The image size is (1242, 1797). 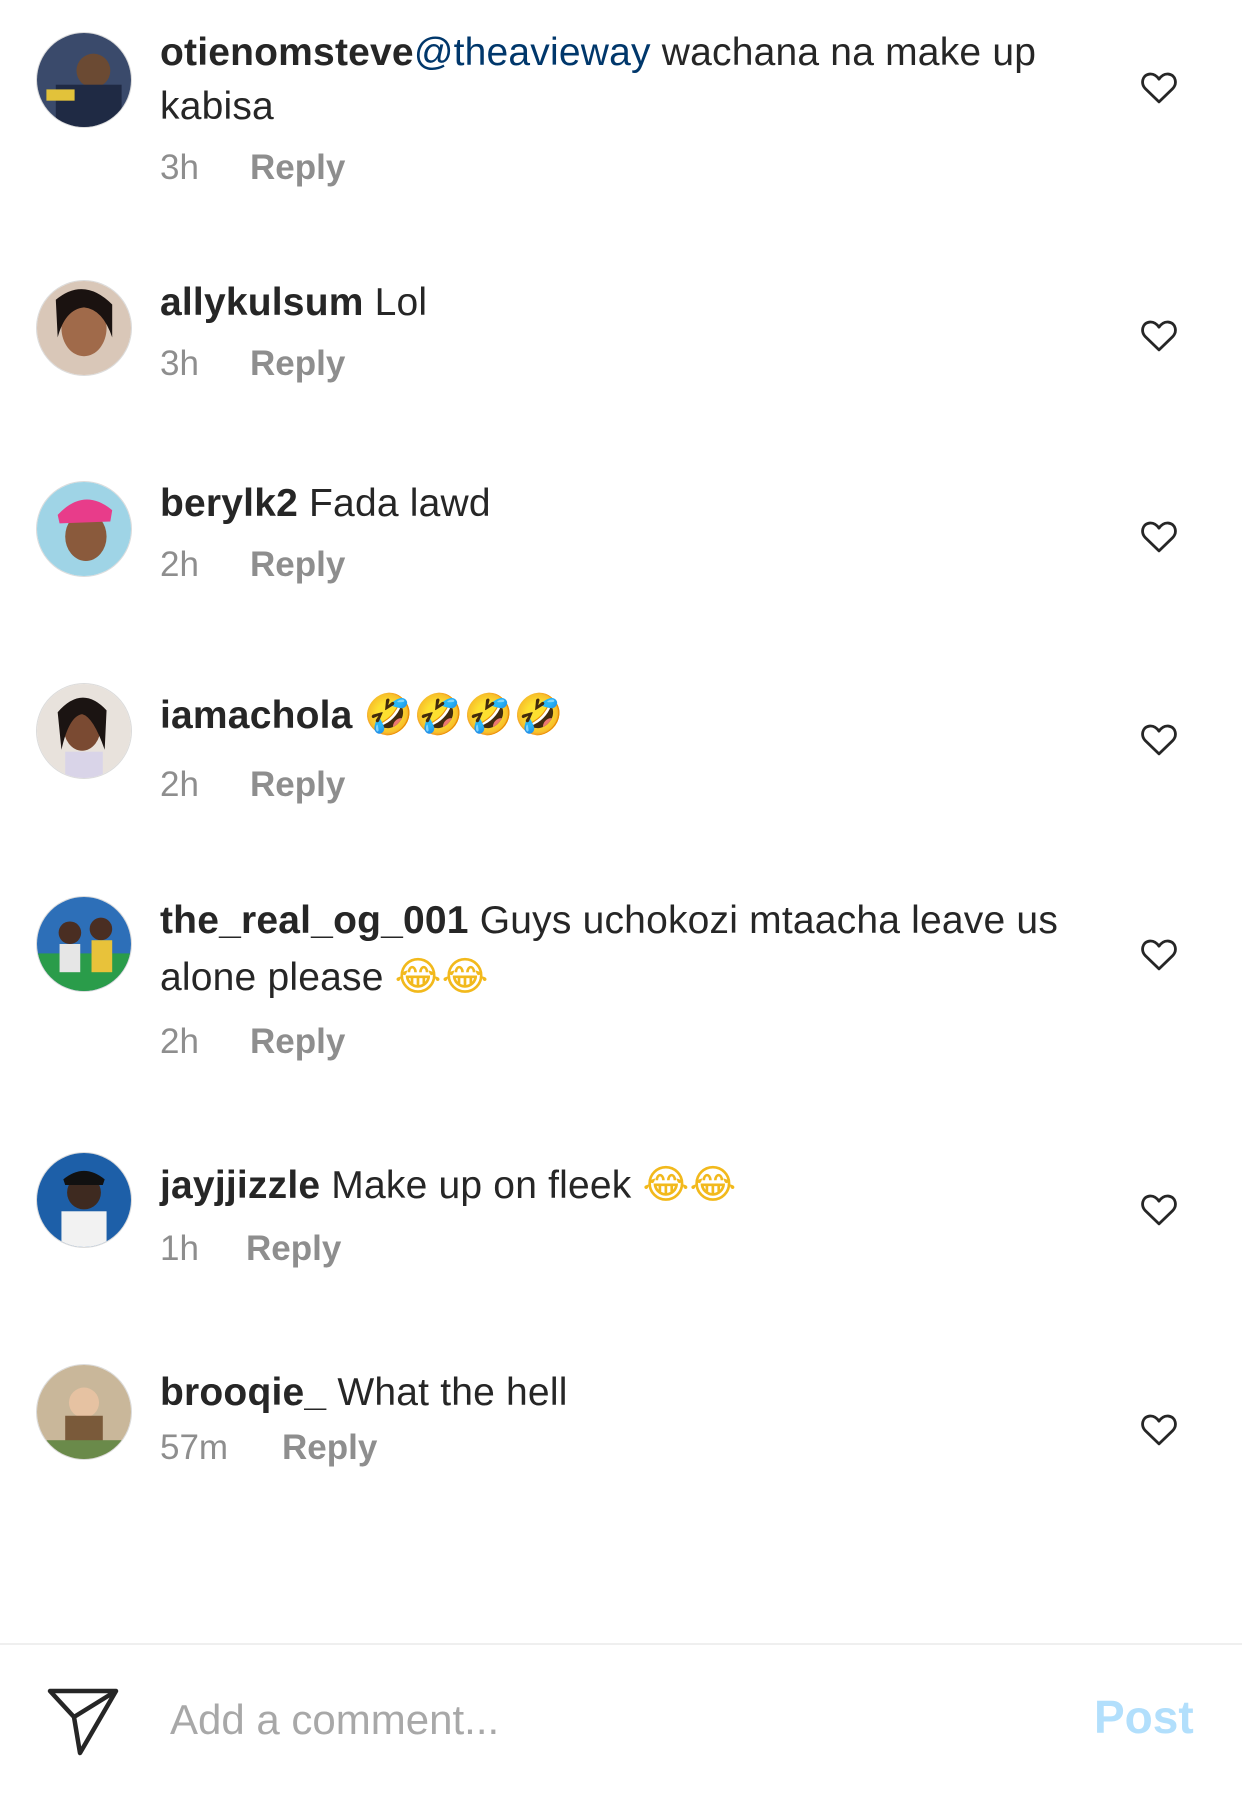 I want to click on post-button: Post, so click(x=1144, y=1717).